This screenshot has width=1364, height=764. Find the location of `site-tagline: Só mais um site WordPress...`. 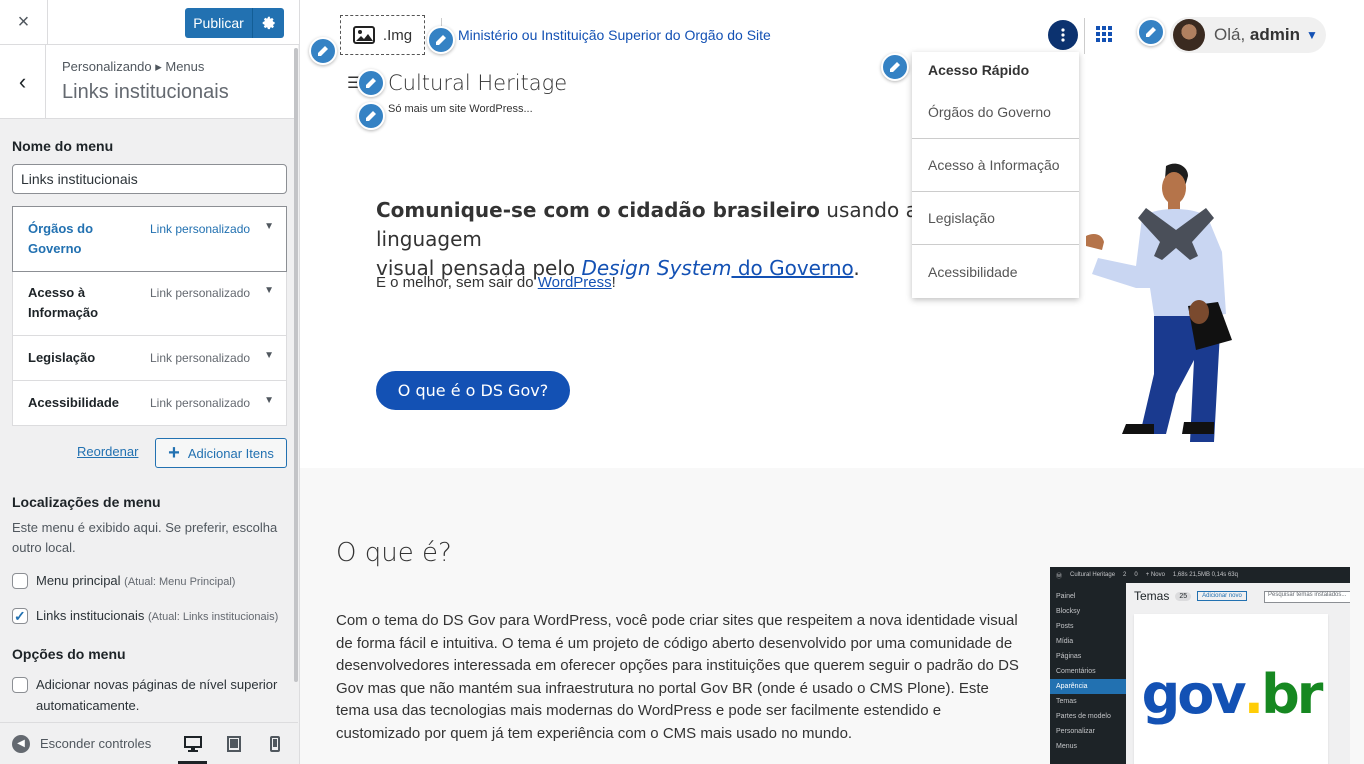

site-tagline: Só mais um site WordPress... is located at coordinates (460, 109).